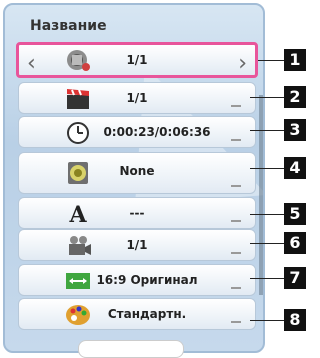  I want to click on menu-row-subtitle: A ---, so click(137, 213).